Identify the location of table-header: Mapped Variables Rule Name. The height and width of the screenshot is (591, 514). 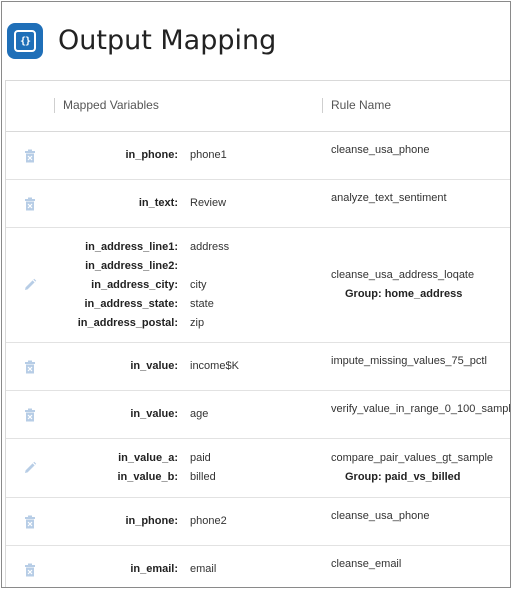
(258, 106).